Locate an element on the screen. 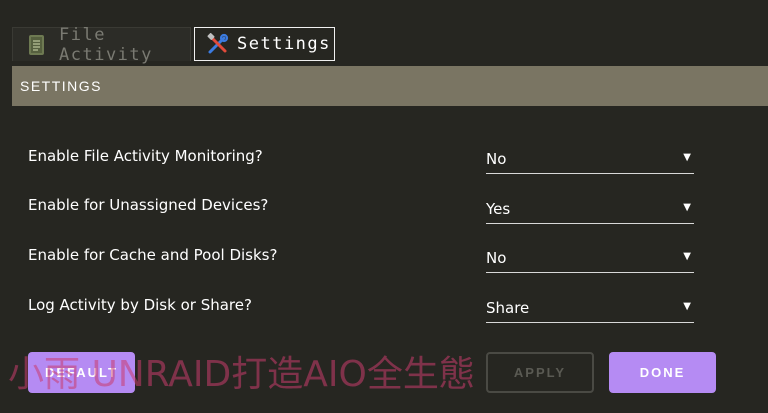 This screenshot has height=413, width=768. setting-label-unassigned: Enable for Unassigned Devices? is located at coordinates (148, 205).